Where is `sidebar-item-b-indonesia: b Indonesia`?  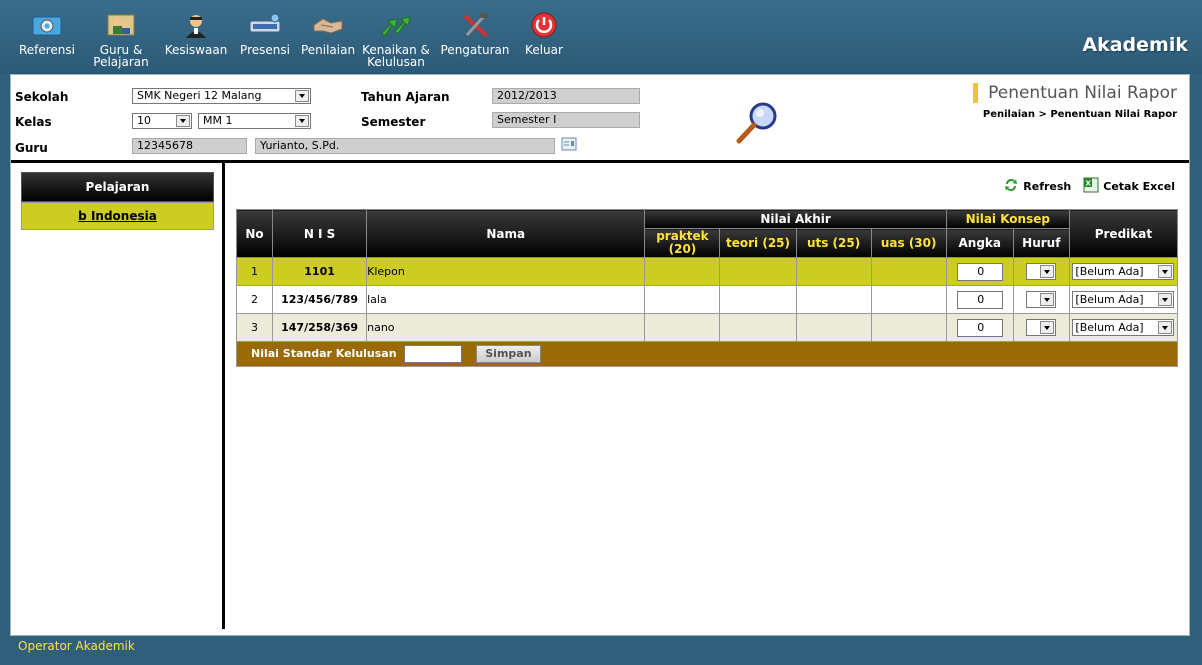
sidebar-item-b-indonesia: b Indonesia is located at coordinates (117, 216).